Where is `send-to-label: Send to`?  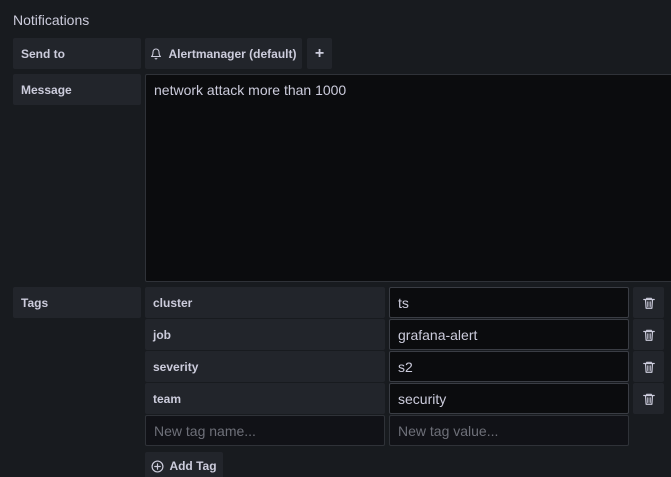
send-to-label: Send to is located at coordinates (77, 53).